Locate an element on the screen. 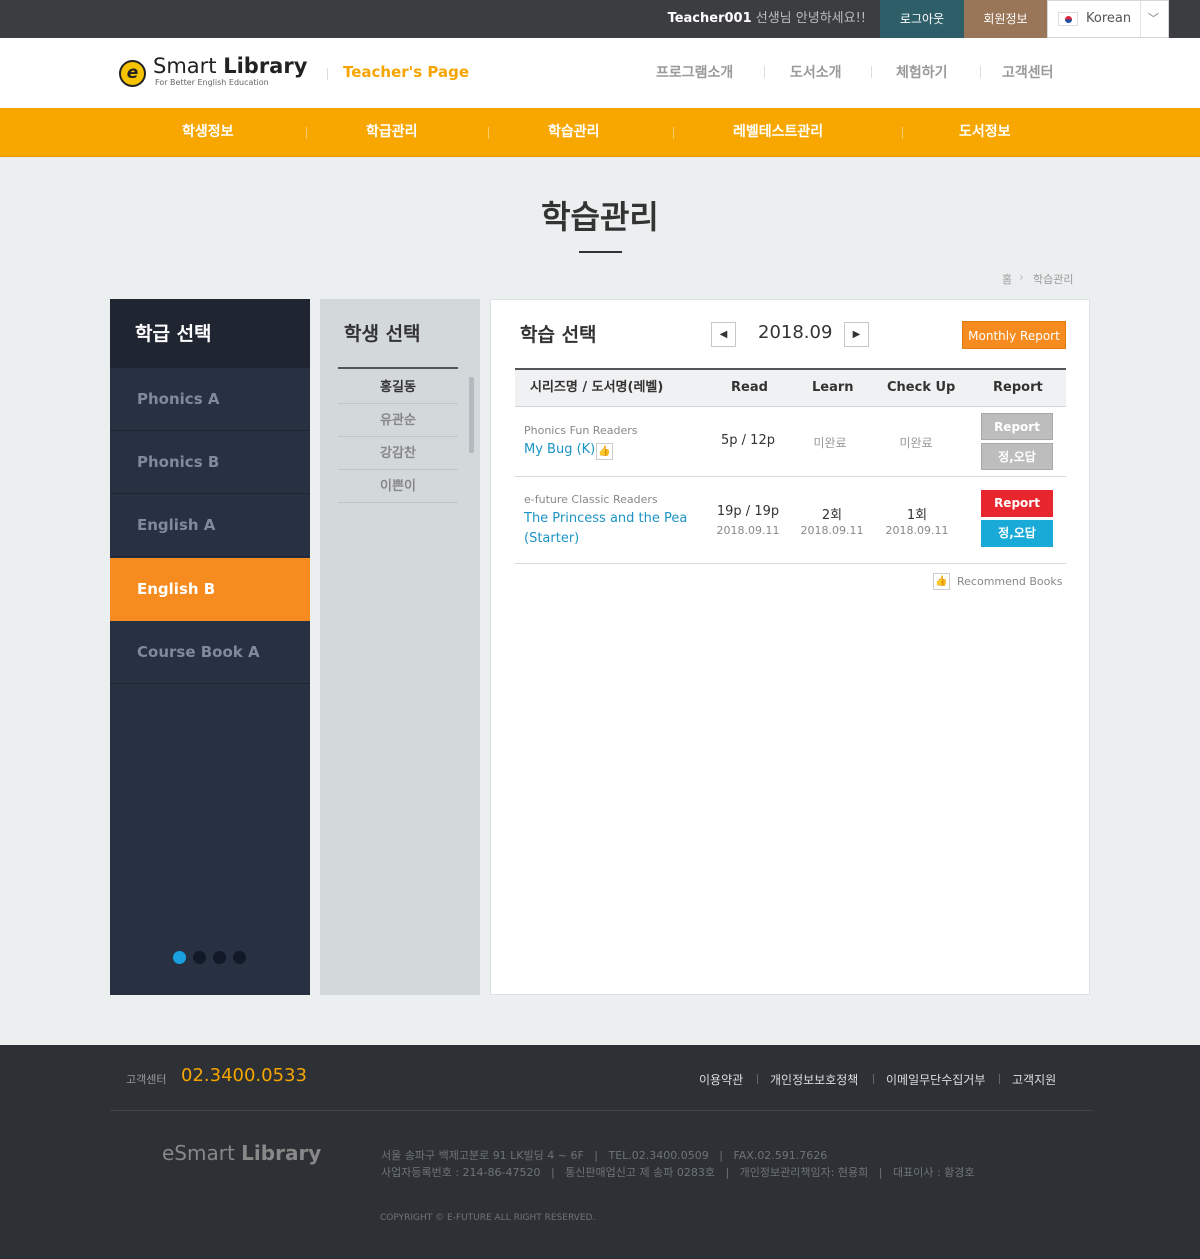 This screenshot has height=1259, width=1200. main-nav-book-info: 도서정보 is located at coordinates (985, 132).